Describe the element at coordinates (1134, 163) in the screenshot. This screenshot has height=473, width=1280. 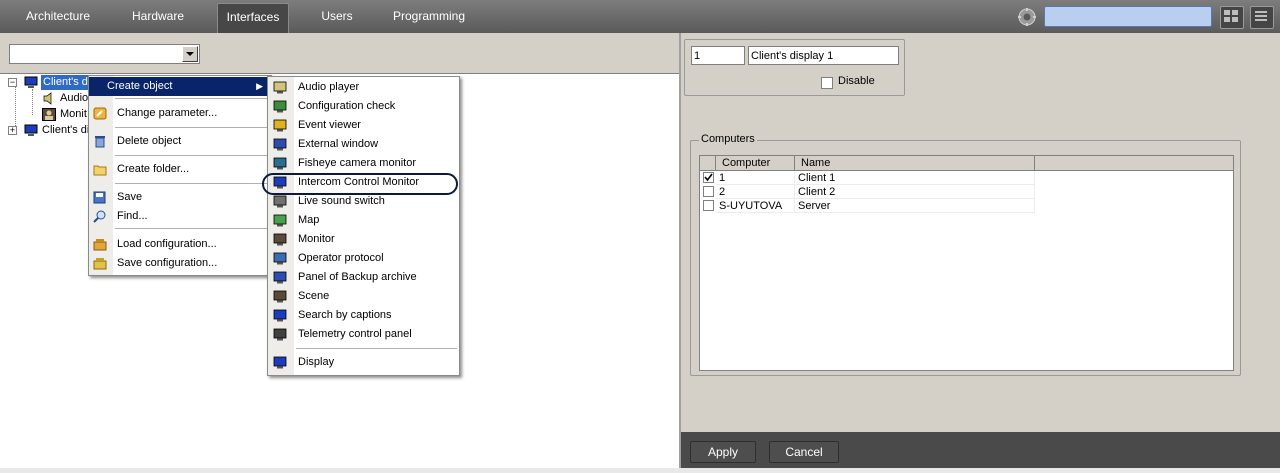
I see `grid-header-empty` at that location.